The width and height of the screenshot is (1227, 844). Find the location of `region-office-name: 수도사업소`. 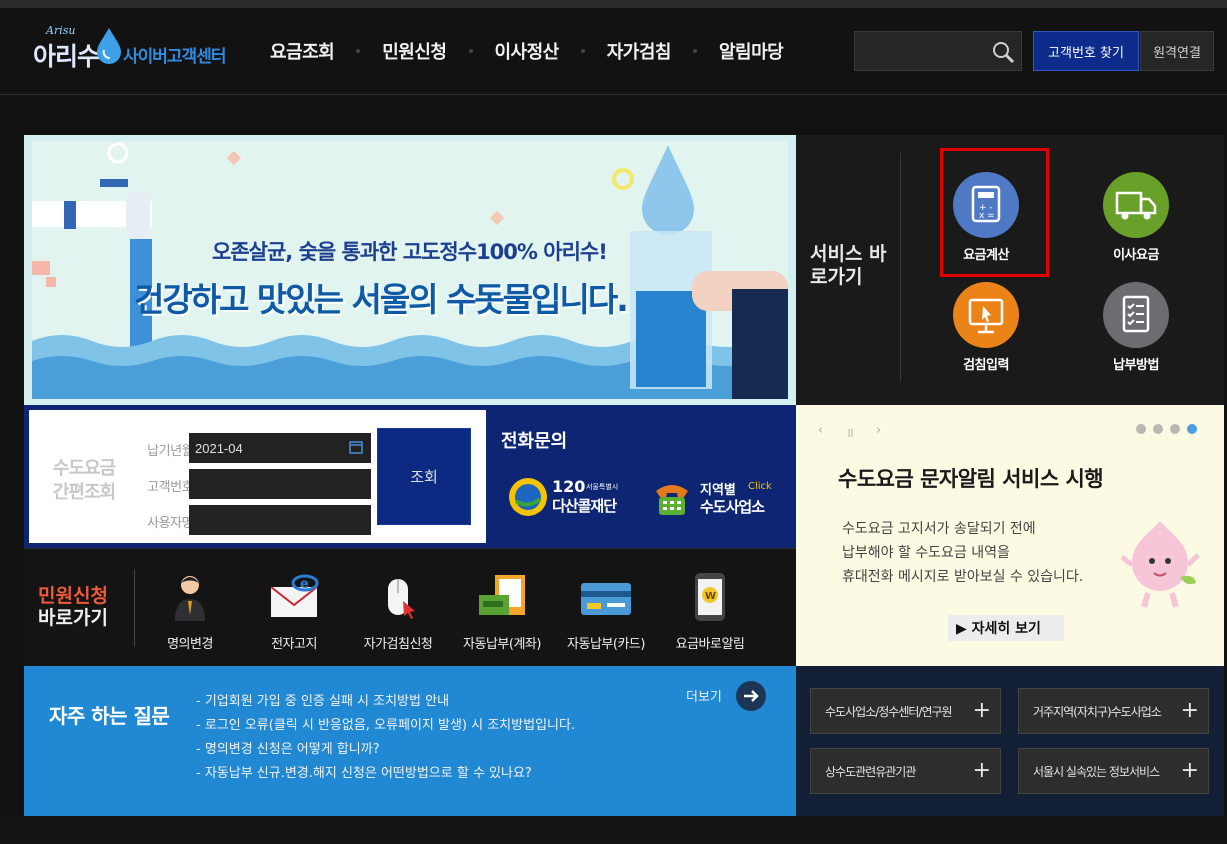

region-office-name: 수도사업소 is located at coordinates (732, 507).